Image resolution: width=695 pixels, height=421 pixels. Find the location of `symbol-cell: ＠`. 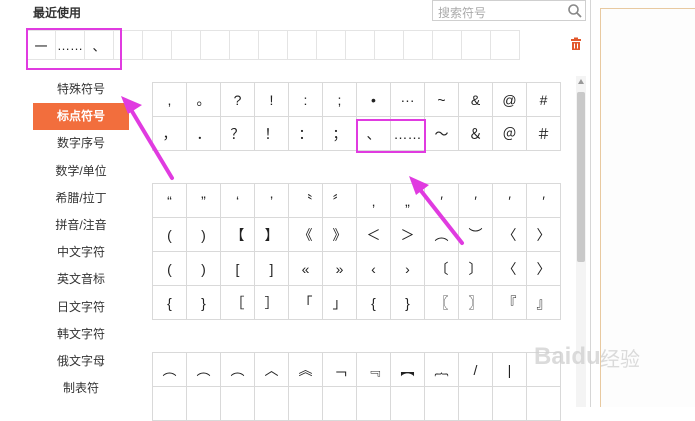

symbol-cell: ＠ is located at coordinates (510, 134).